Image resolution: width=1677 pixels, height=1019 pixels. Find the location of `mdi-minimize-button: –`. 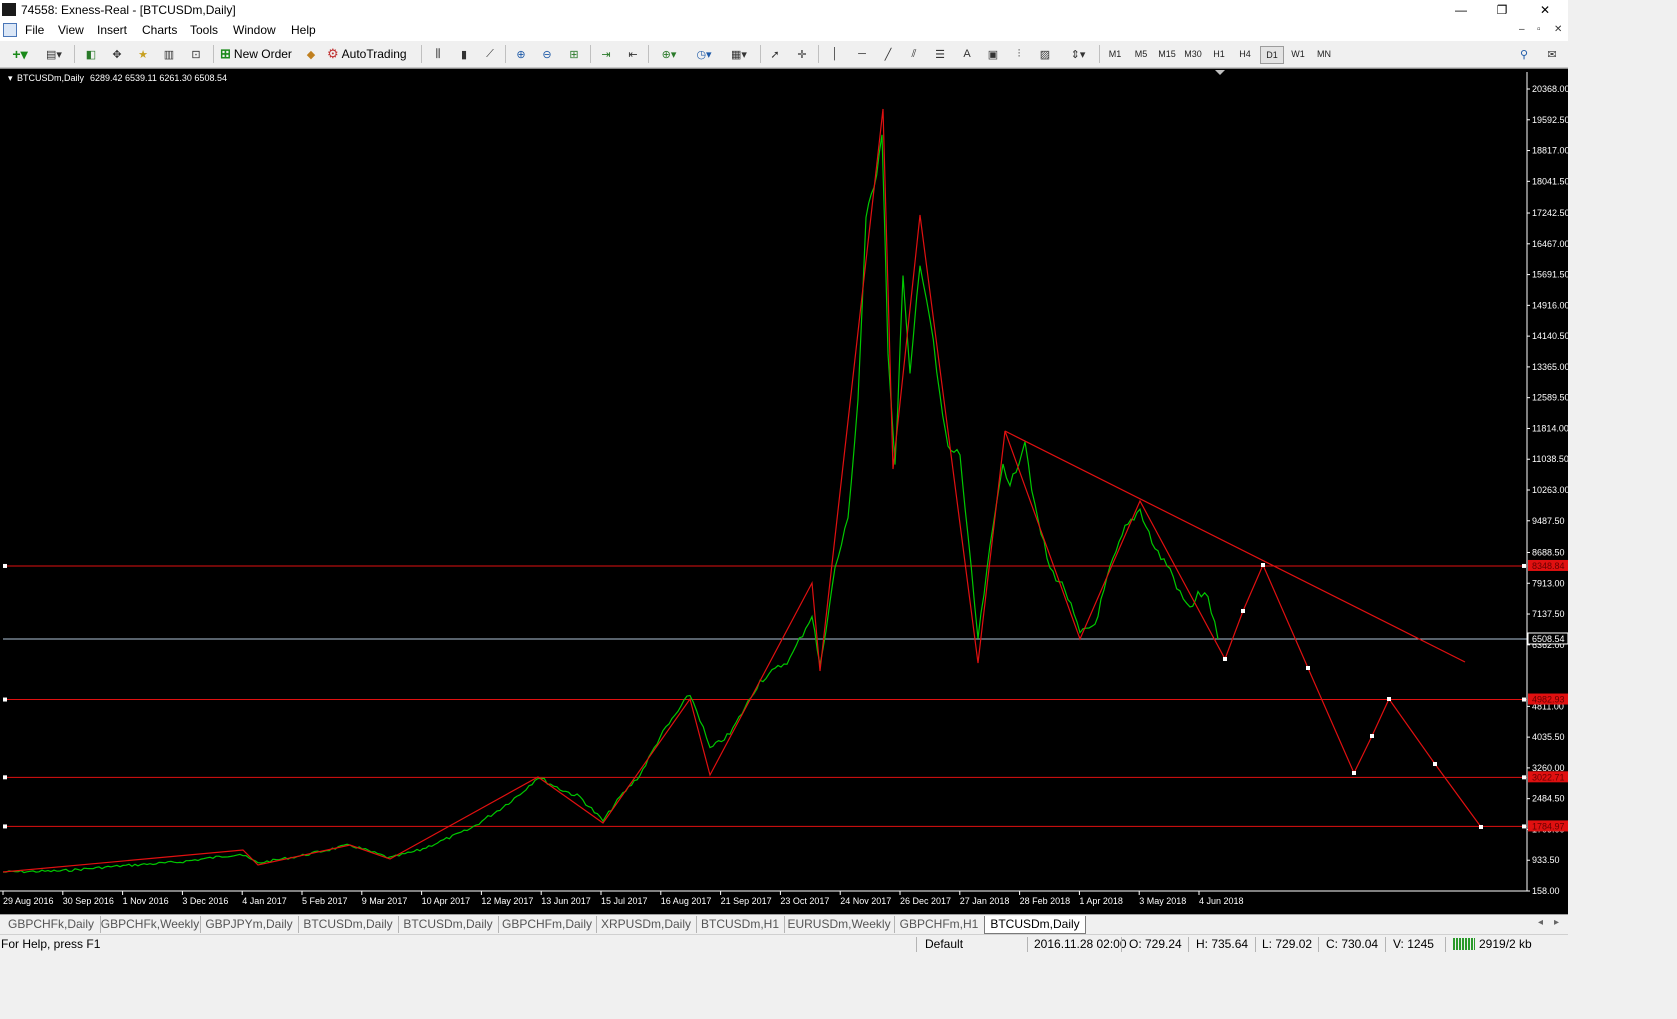

mdi-minimize-button: – is located at coordinates (1522, 29).